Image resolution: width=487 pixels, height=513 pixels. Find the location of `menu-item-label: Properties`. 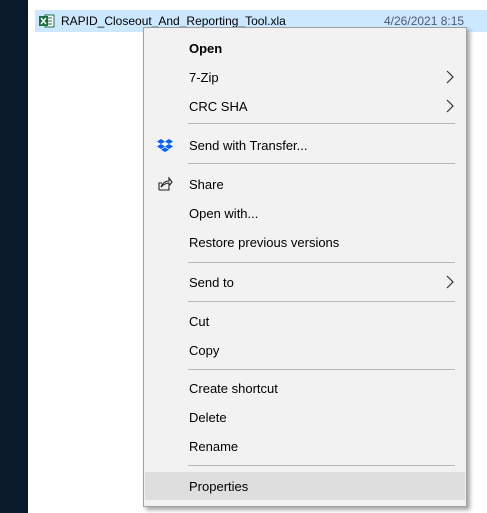

menu-item-label: Properties is located at coordinates (219, 486).